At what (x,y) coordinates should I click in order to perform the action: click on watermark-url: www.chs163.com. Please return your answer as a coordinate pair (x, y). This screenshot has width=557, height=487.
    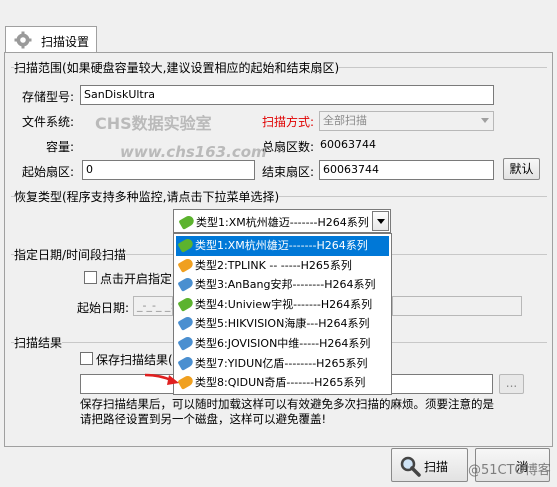
    Looking at the image, I should click on (193, 152).